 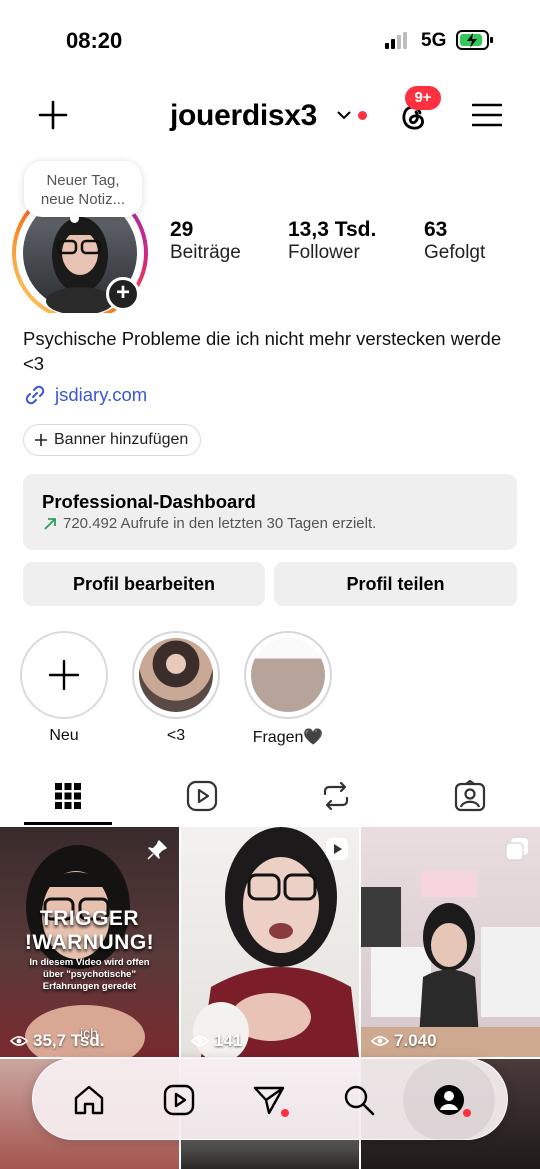 What do you see at coordinates (69, 1040) in the screenshot?
I see `view-count-text: 35,7 Tsd.` at bounding box center [69, 1040].